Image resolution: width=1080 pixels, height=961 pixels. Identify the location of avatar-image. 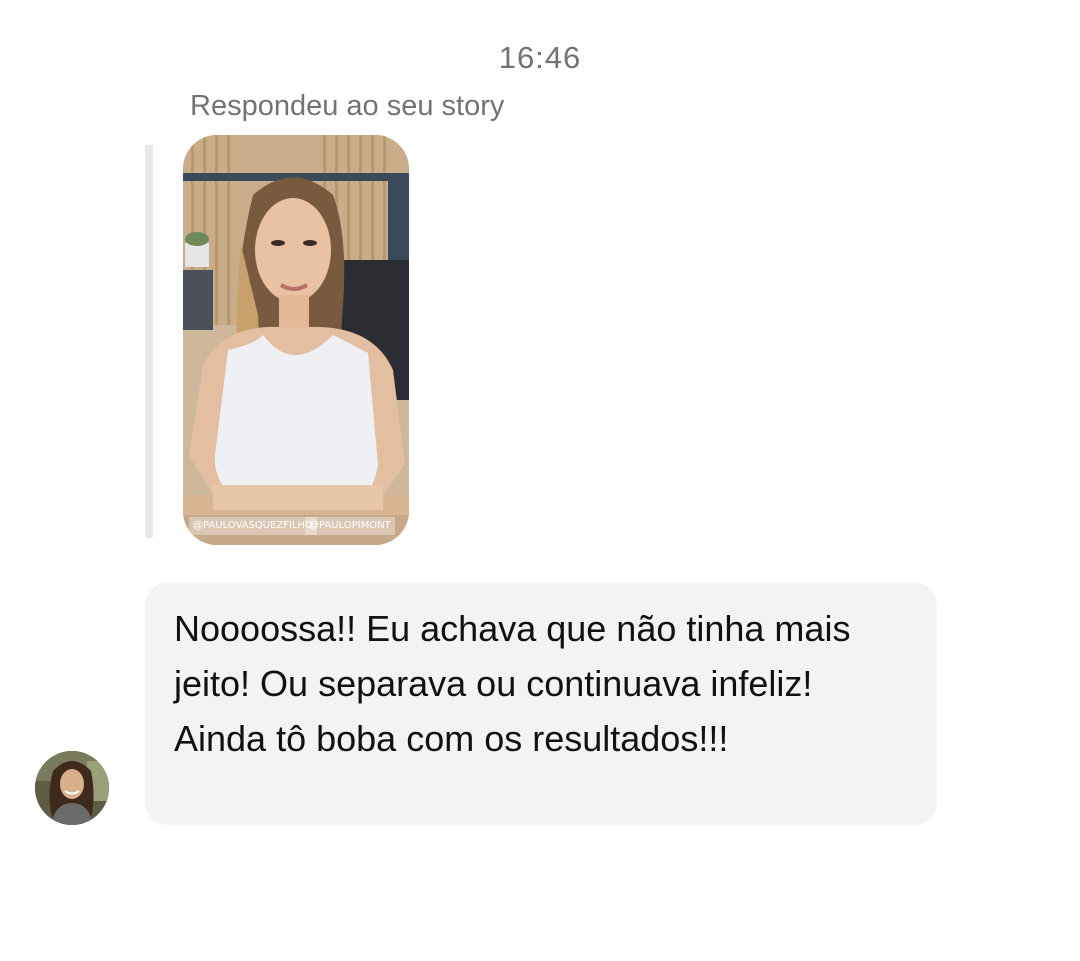
(72, 788).